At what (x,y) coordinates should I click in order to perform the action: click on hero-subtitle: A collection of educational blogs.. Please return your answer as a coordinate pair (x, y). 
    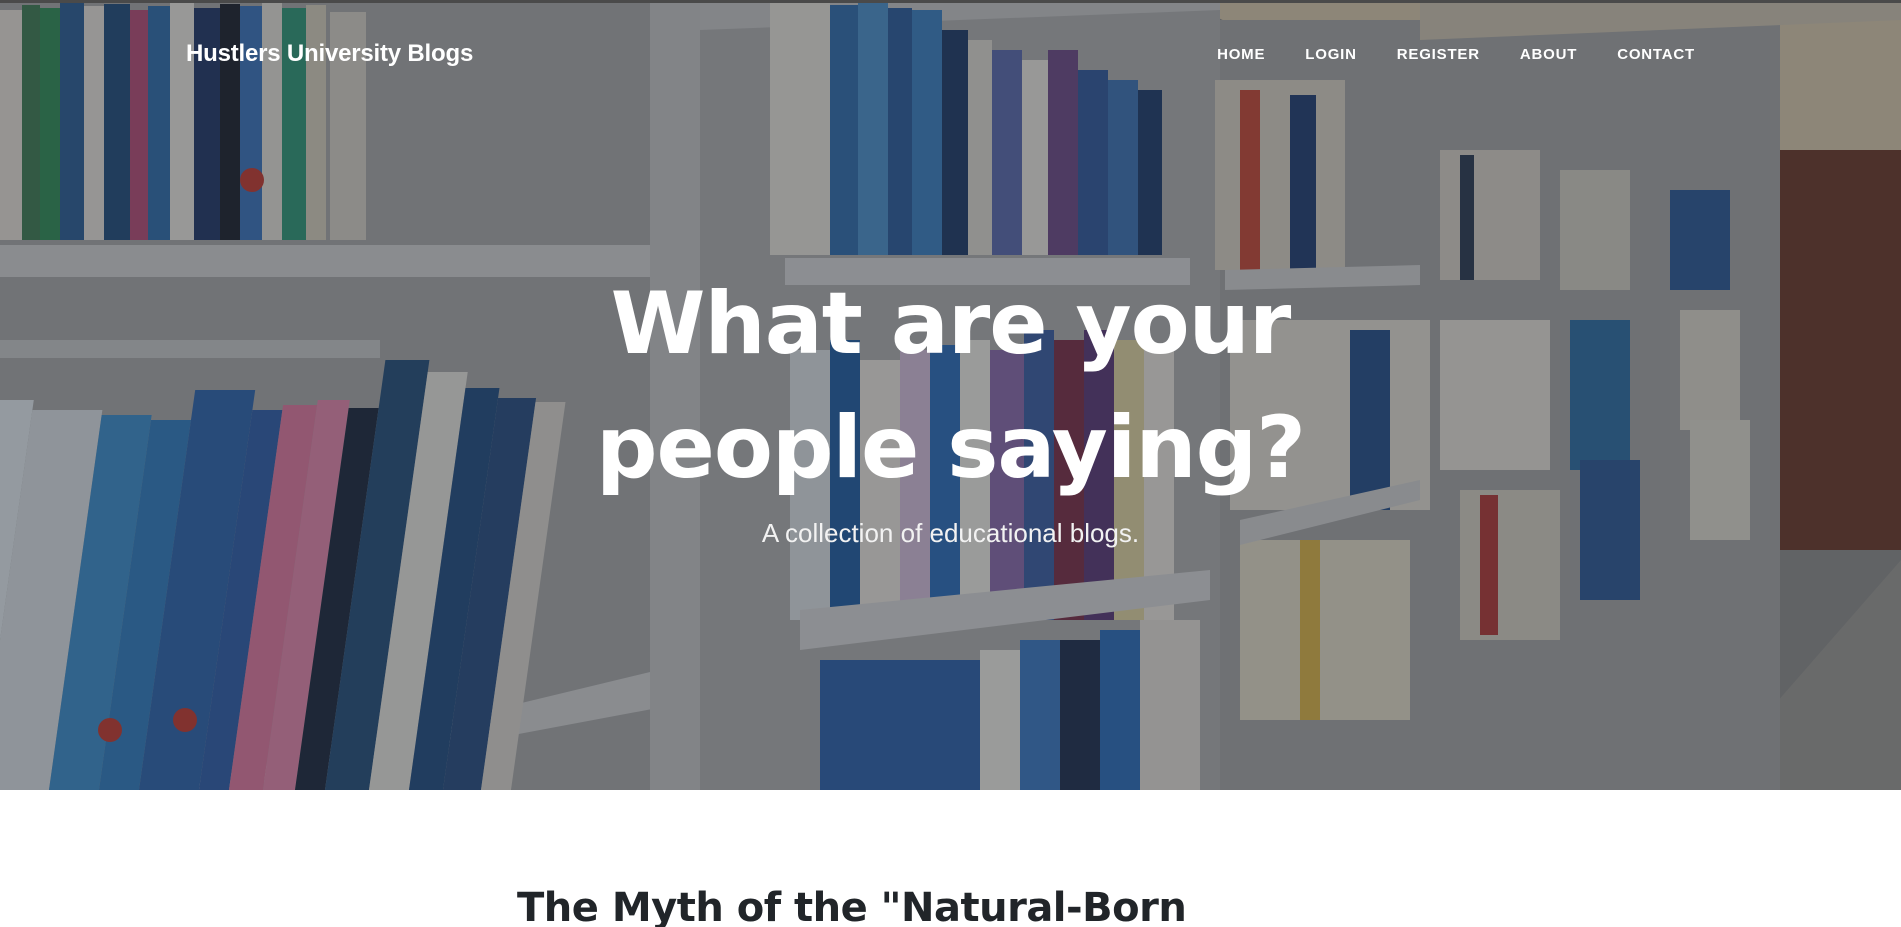
    Looking at the image, I should click on (950, 533).